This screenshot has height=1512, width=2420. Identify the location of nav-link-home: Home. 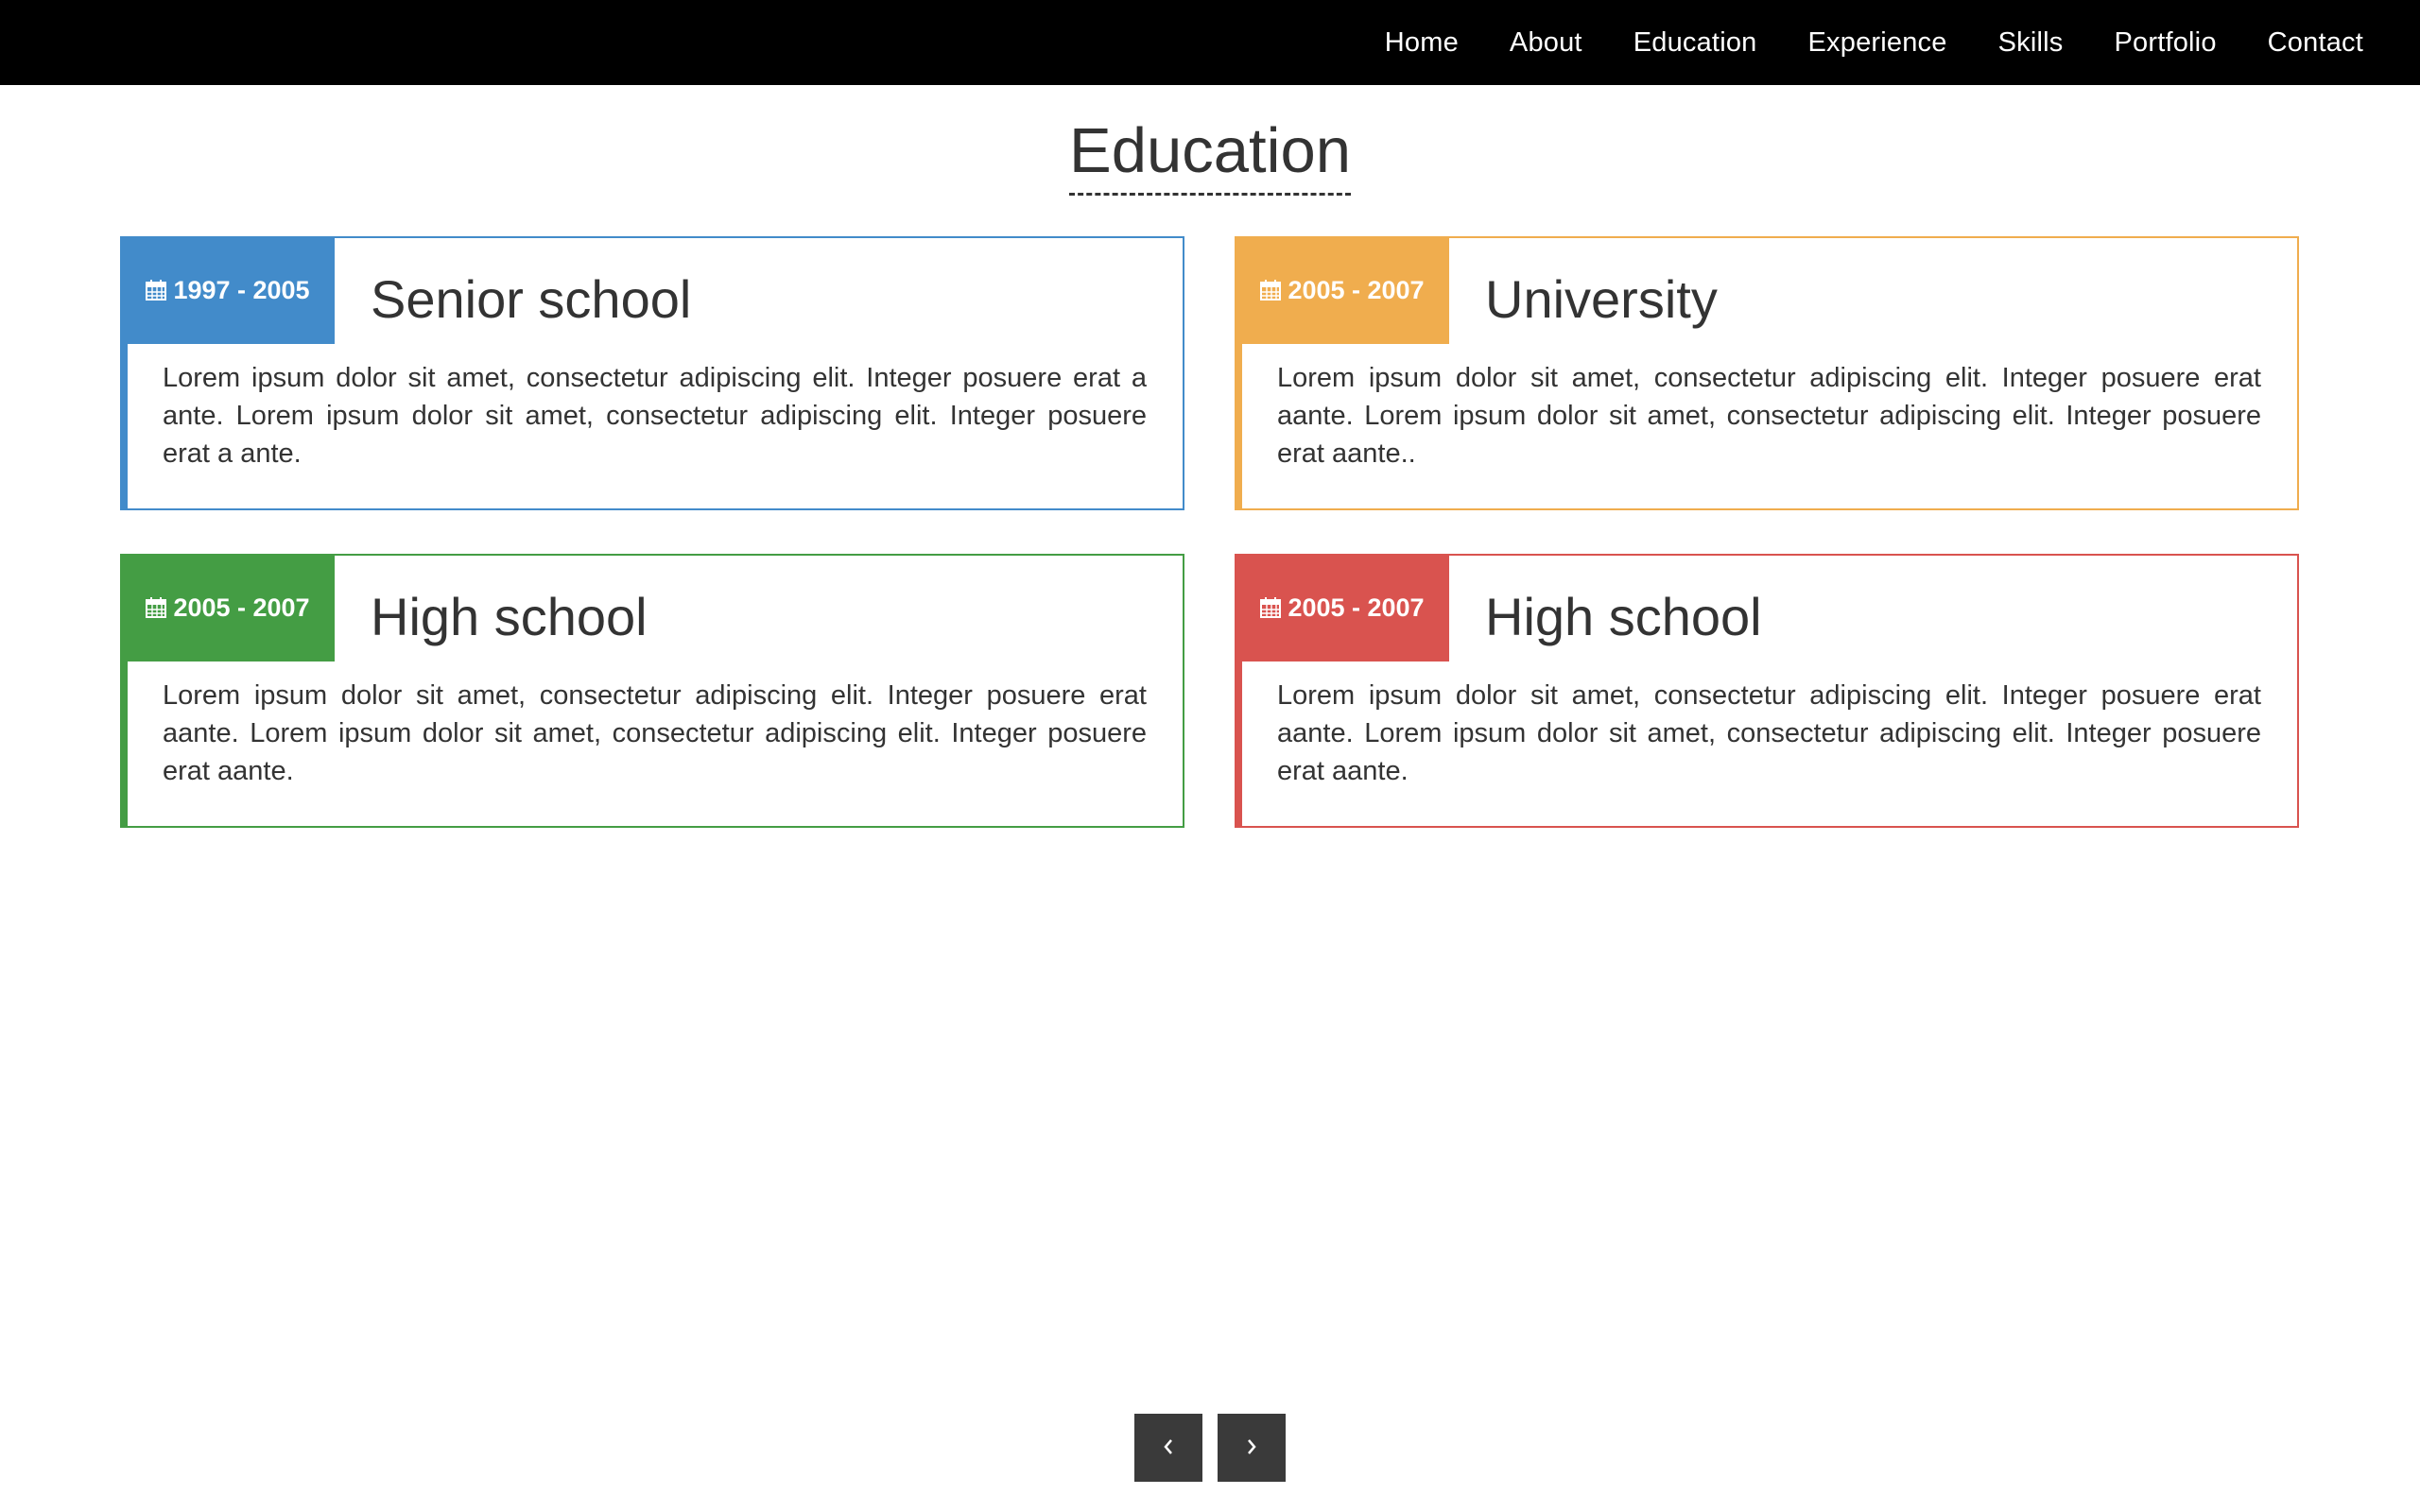
(1422, 42).